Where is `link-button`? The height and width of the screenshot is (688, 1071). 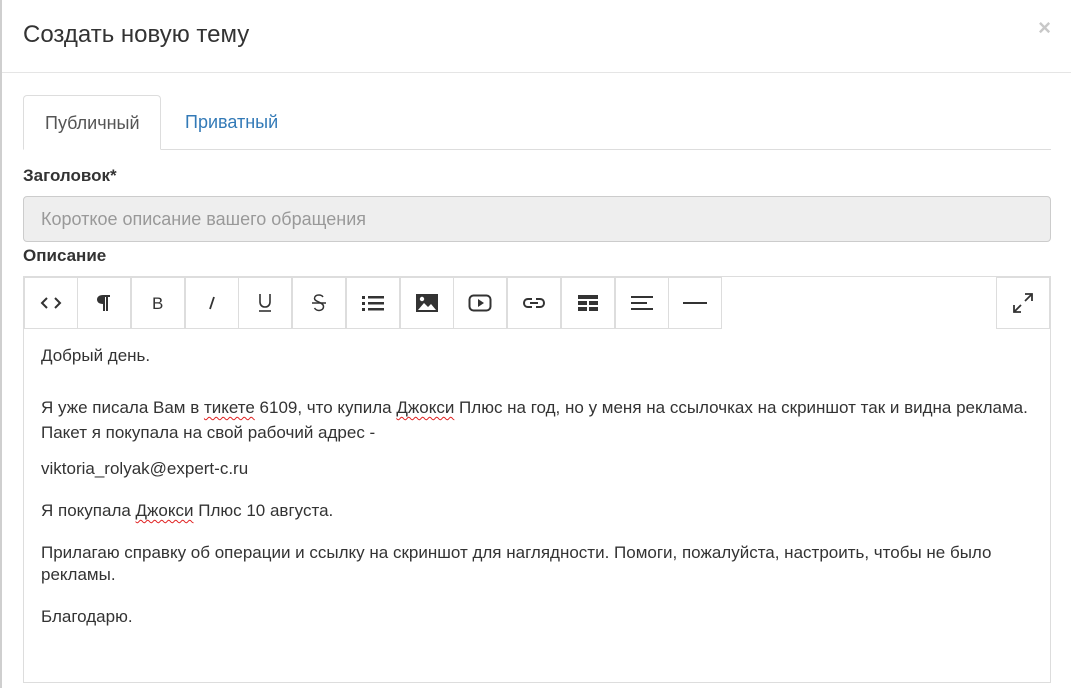
link-button is located at coordinates (534, 303).